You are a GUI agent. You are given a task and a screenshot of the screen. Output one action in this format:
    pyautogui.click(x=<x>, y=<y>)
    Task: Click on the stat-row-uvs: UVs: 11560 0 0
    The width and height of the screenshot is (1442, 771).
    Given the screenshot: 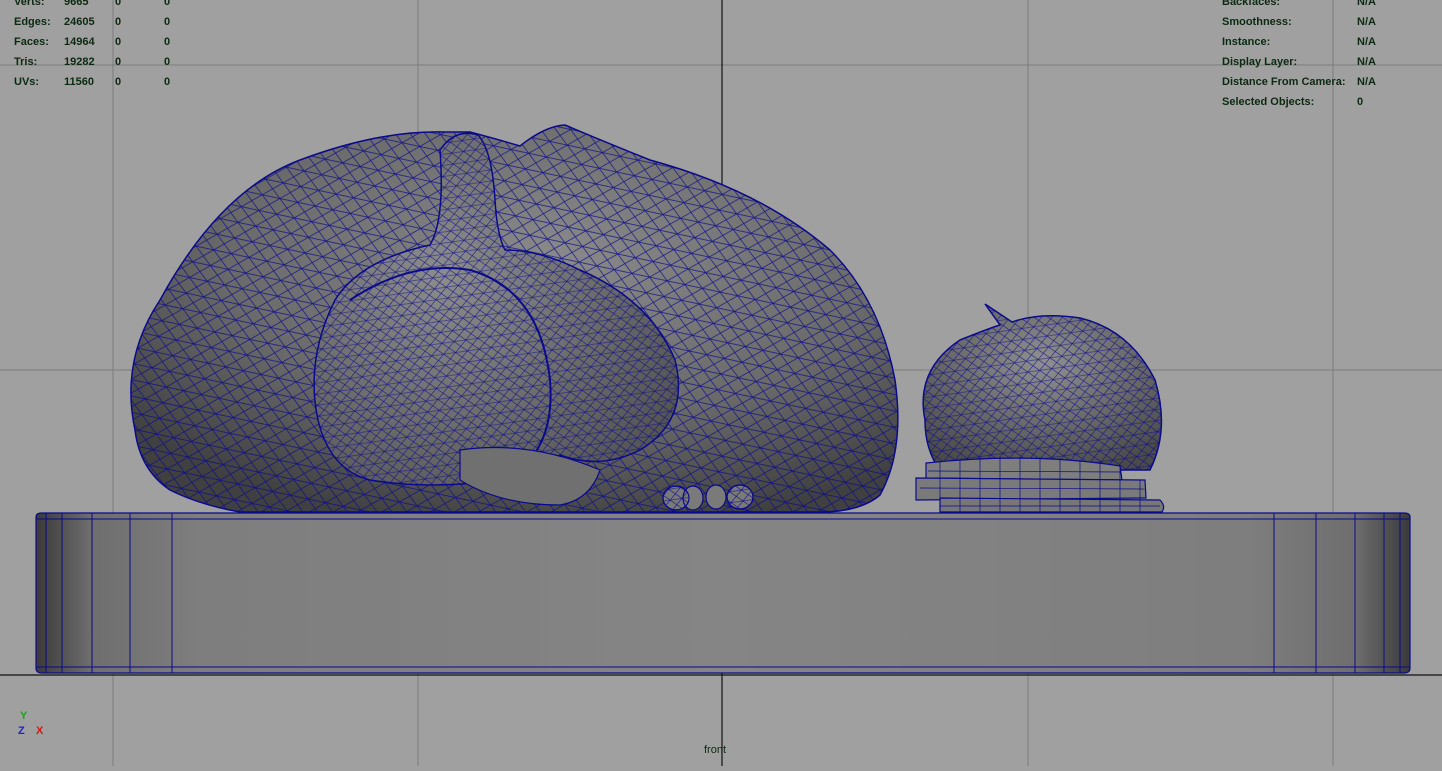 What is the action you would take?
    pyautogui.click(x=114, y=82)
    